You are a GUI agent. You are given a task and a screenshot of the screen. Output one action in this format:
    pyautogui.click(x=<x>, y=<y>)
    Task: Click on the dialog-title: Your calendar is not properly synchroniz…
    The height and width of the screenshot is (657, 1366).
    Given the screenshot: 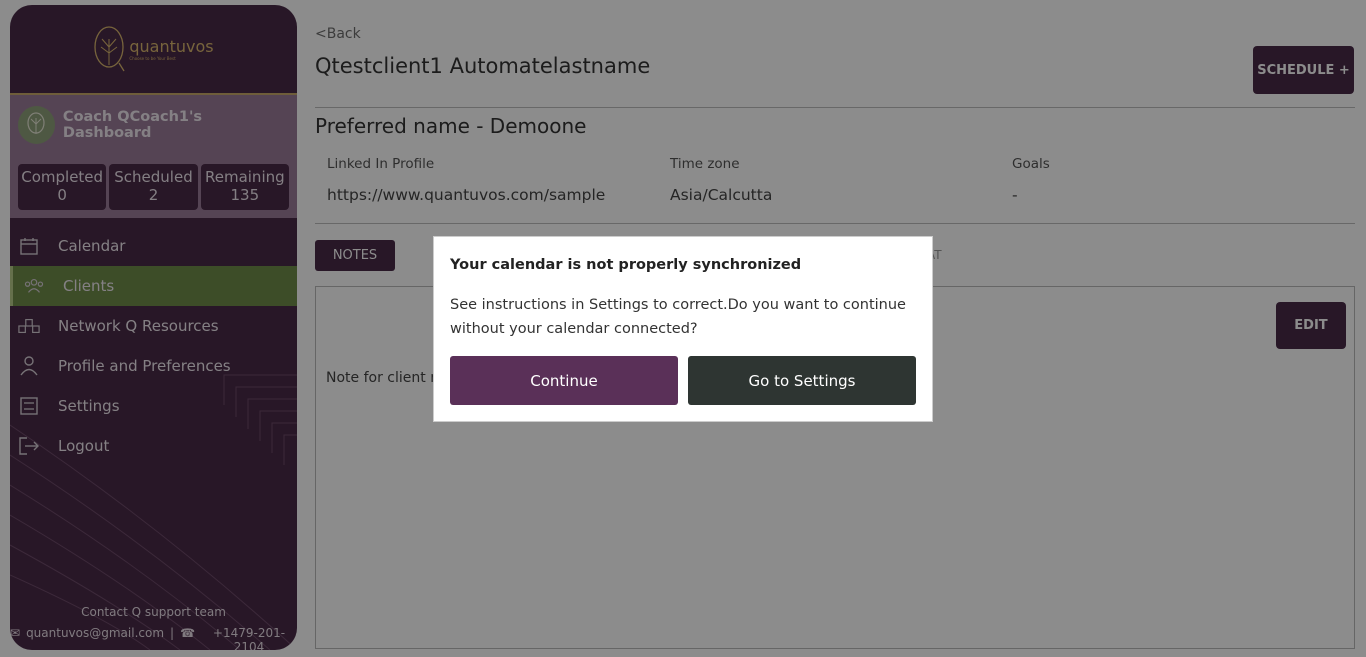 What is the action you would take?
    pyautogui.click(x=626, y=265)
    